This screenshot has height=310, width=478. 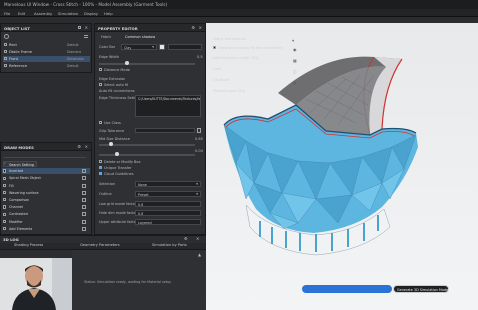 What do you see at coordinates (46, 193) in the screenshot?
I see `layer-item: Wavering surface` at bounding box center [46, 193].